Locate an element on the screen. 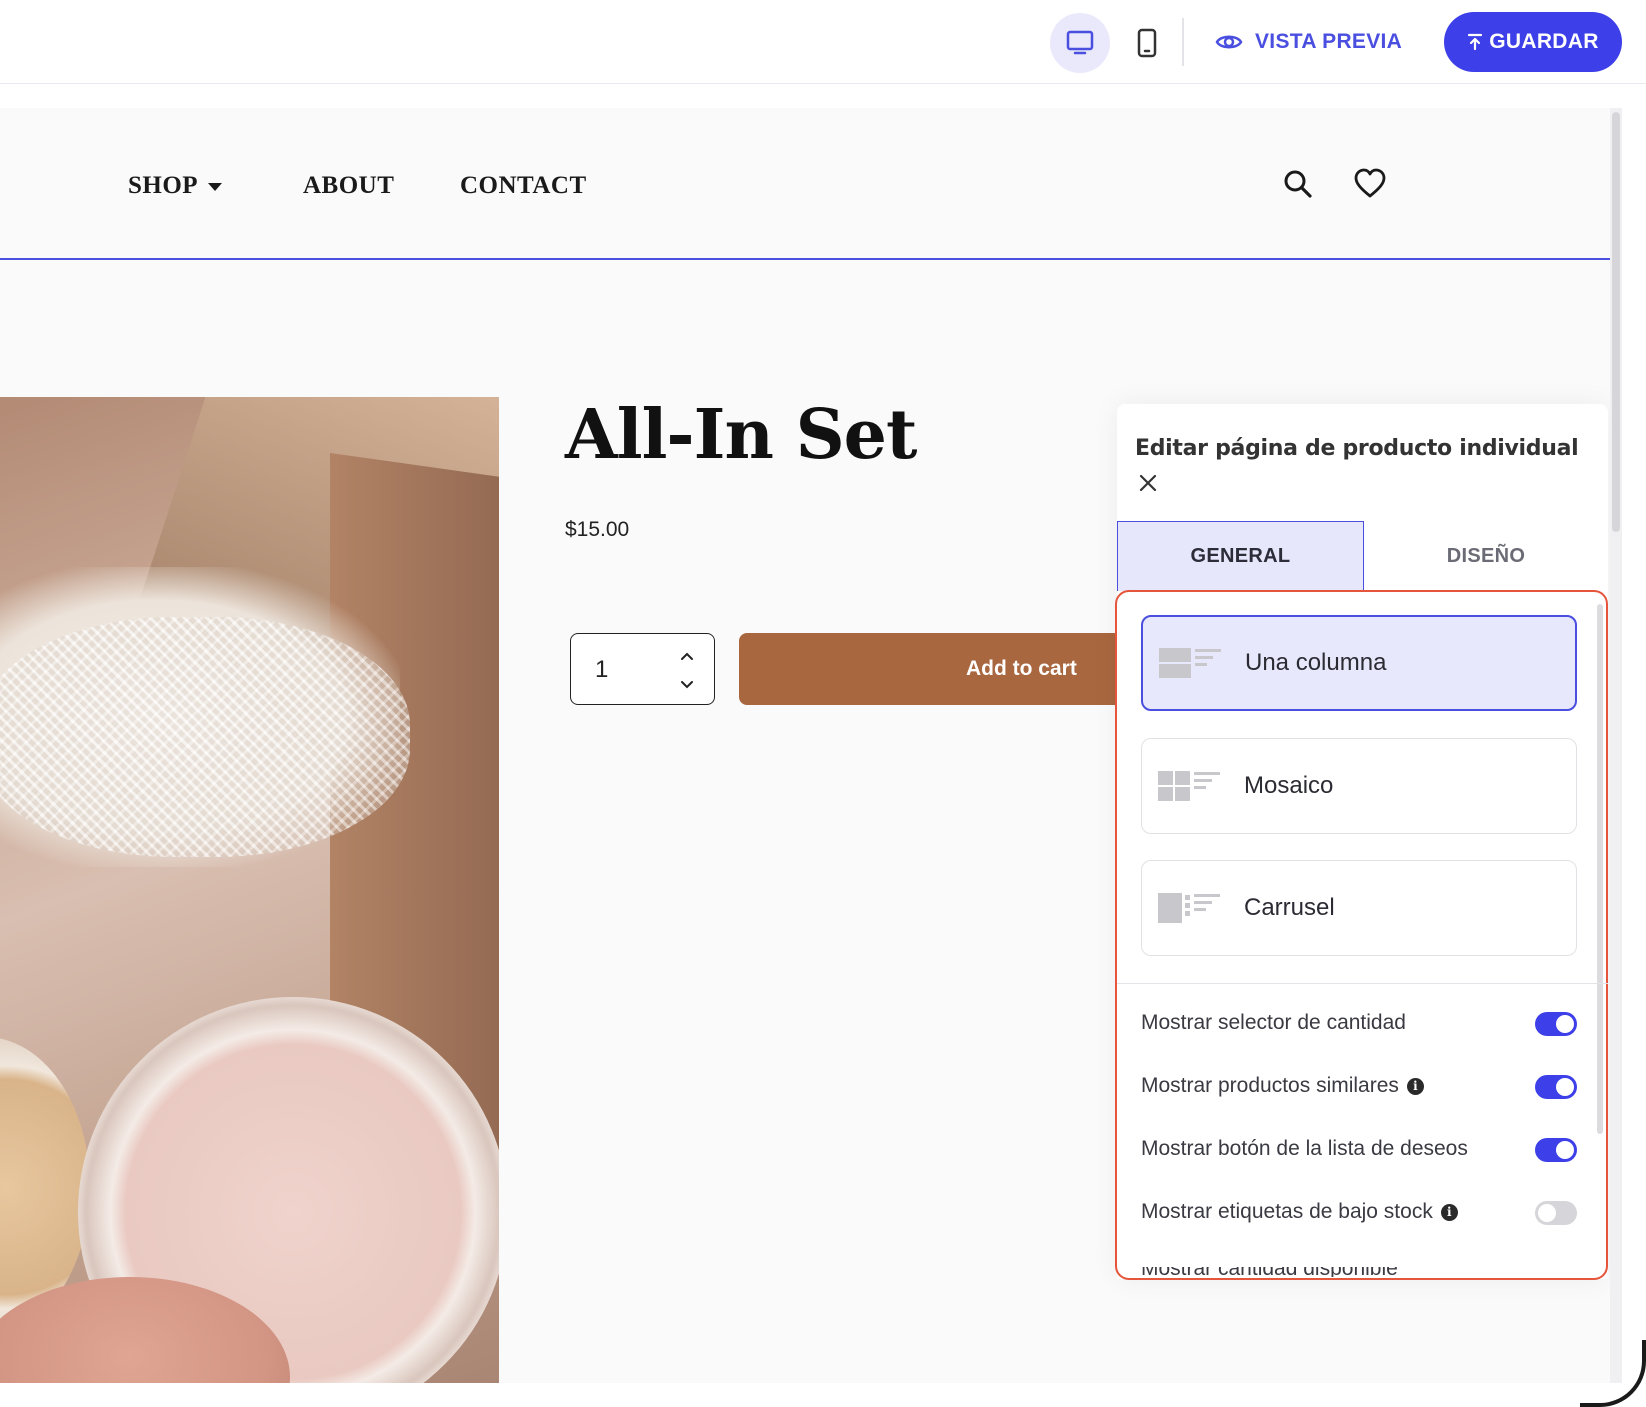 This screenshot has height=1407, width=1646. layout-option-label: Mosaico is located at coordinates (1289, 785).